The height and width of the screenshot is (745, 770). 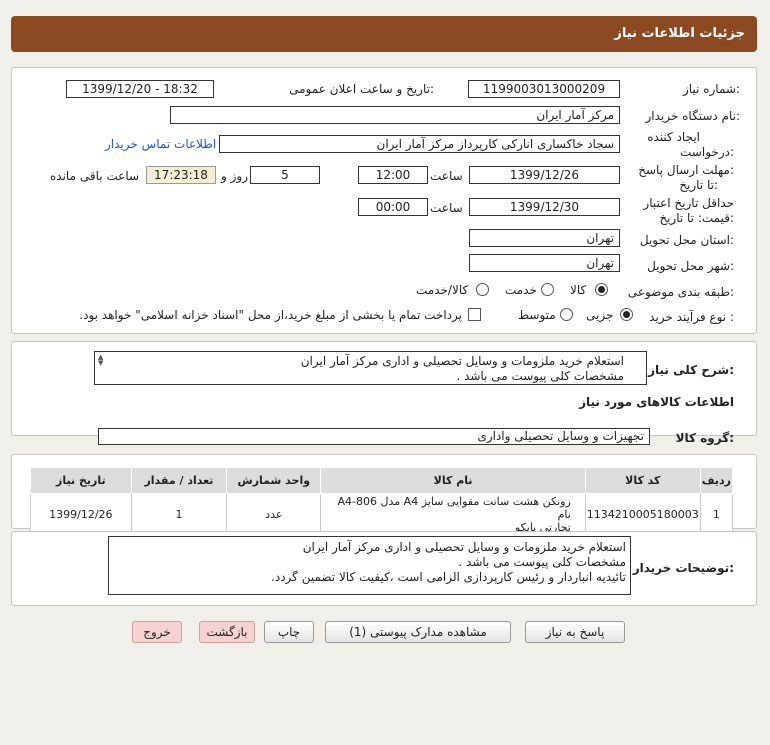 What do you see at coordinates (361, 89) in the screenshot?
I see `announce-datetime-label: تاریخ و ساعت اعلان عمومی:` at bounding box center [361, 89].